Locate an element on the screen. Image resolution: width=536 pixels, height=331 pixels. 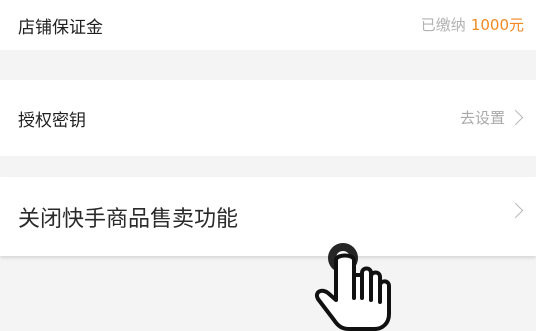
deposit-amount: 1000元 is located at coordinates (497, 25).